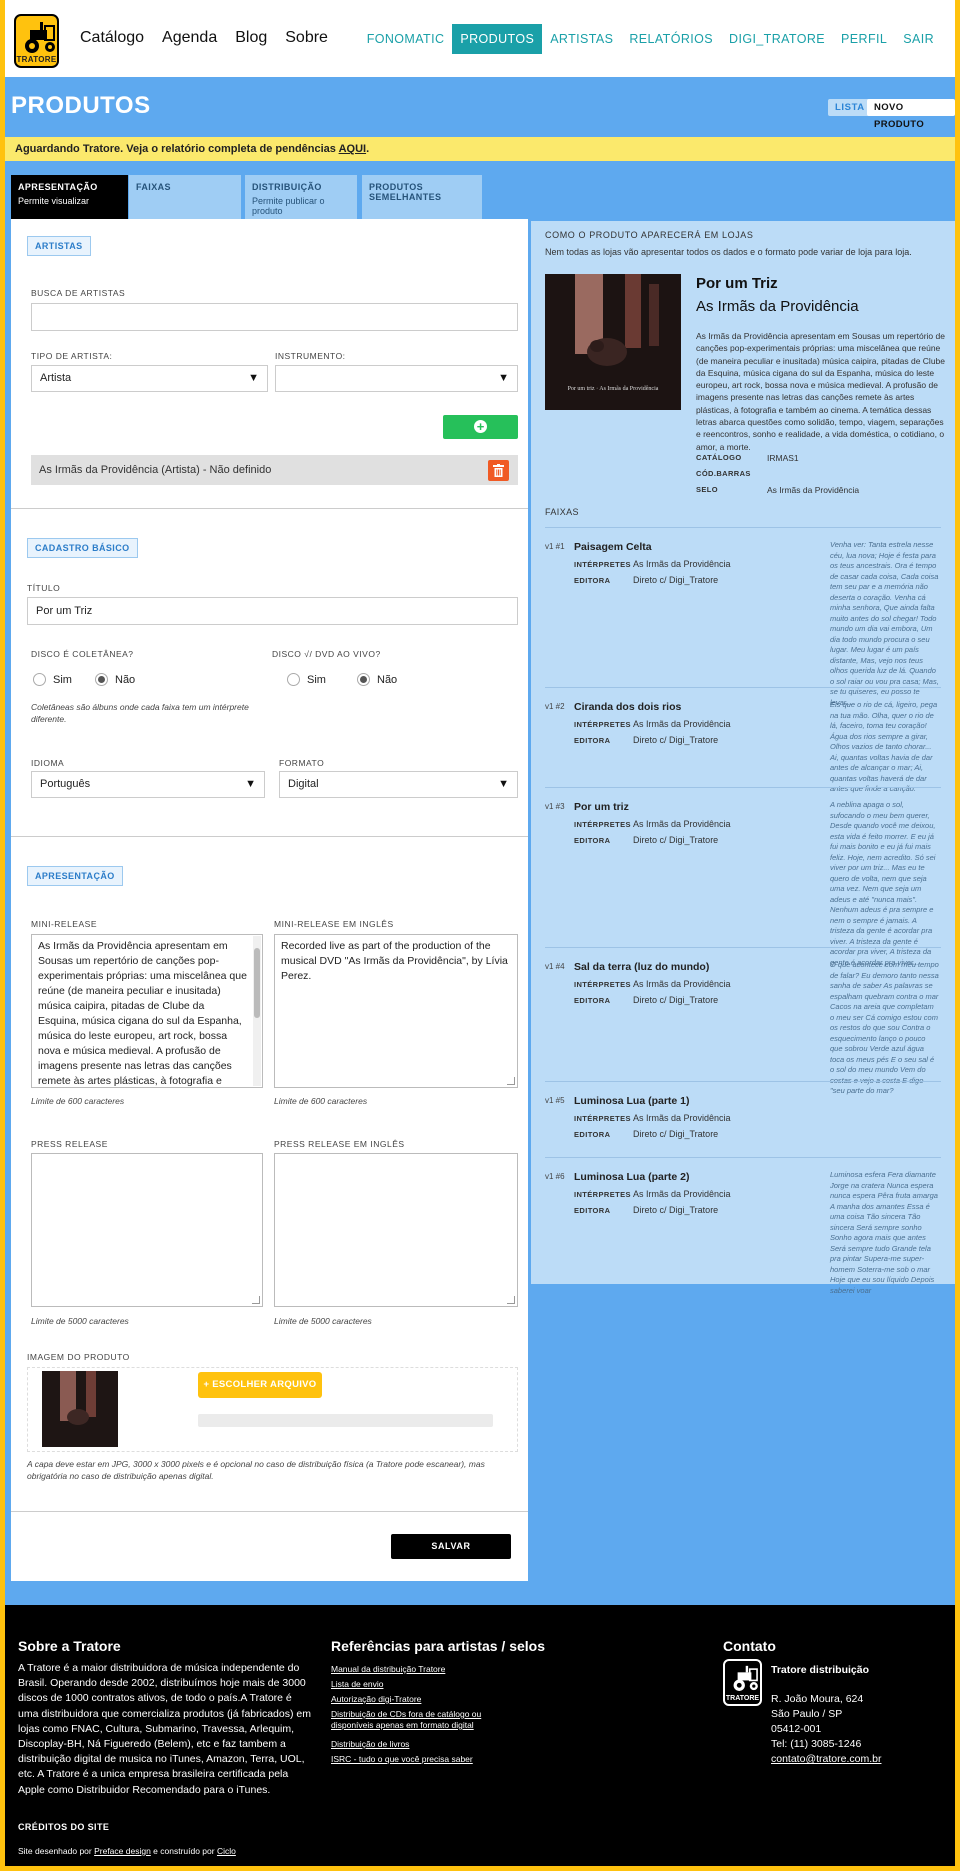  What do you see at coordinates (363, 679) in the screenshot?
I see `radio-circle-selected` at bounding box center [363, 679].